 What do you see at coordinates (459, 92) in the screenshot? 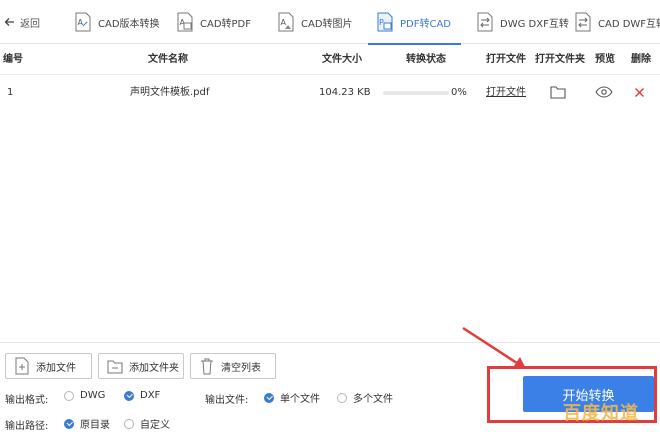
I see `progress-label: 0%` at bounding box center [459, 92].